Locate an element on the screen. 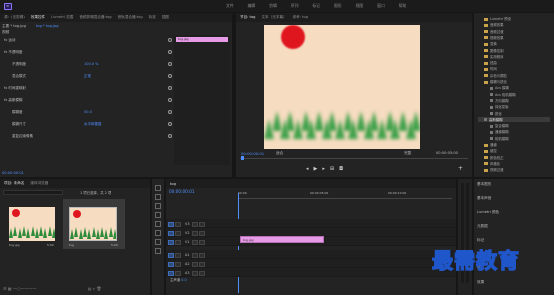 The width and height of the screenshot is (554, 295). effect-row: 重复边缘像素 is located at coordinates (89, 136).